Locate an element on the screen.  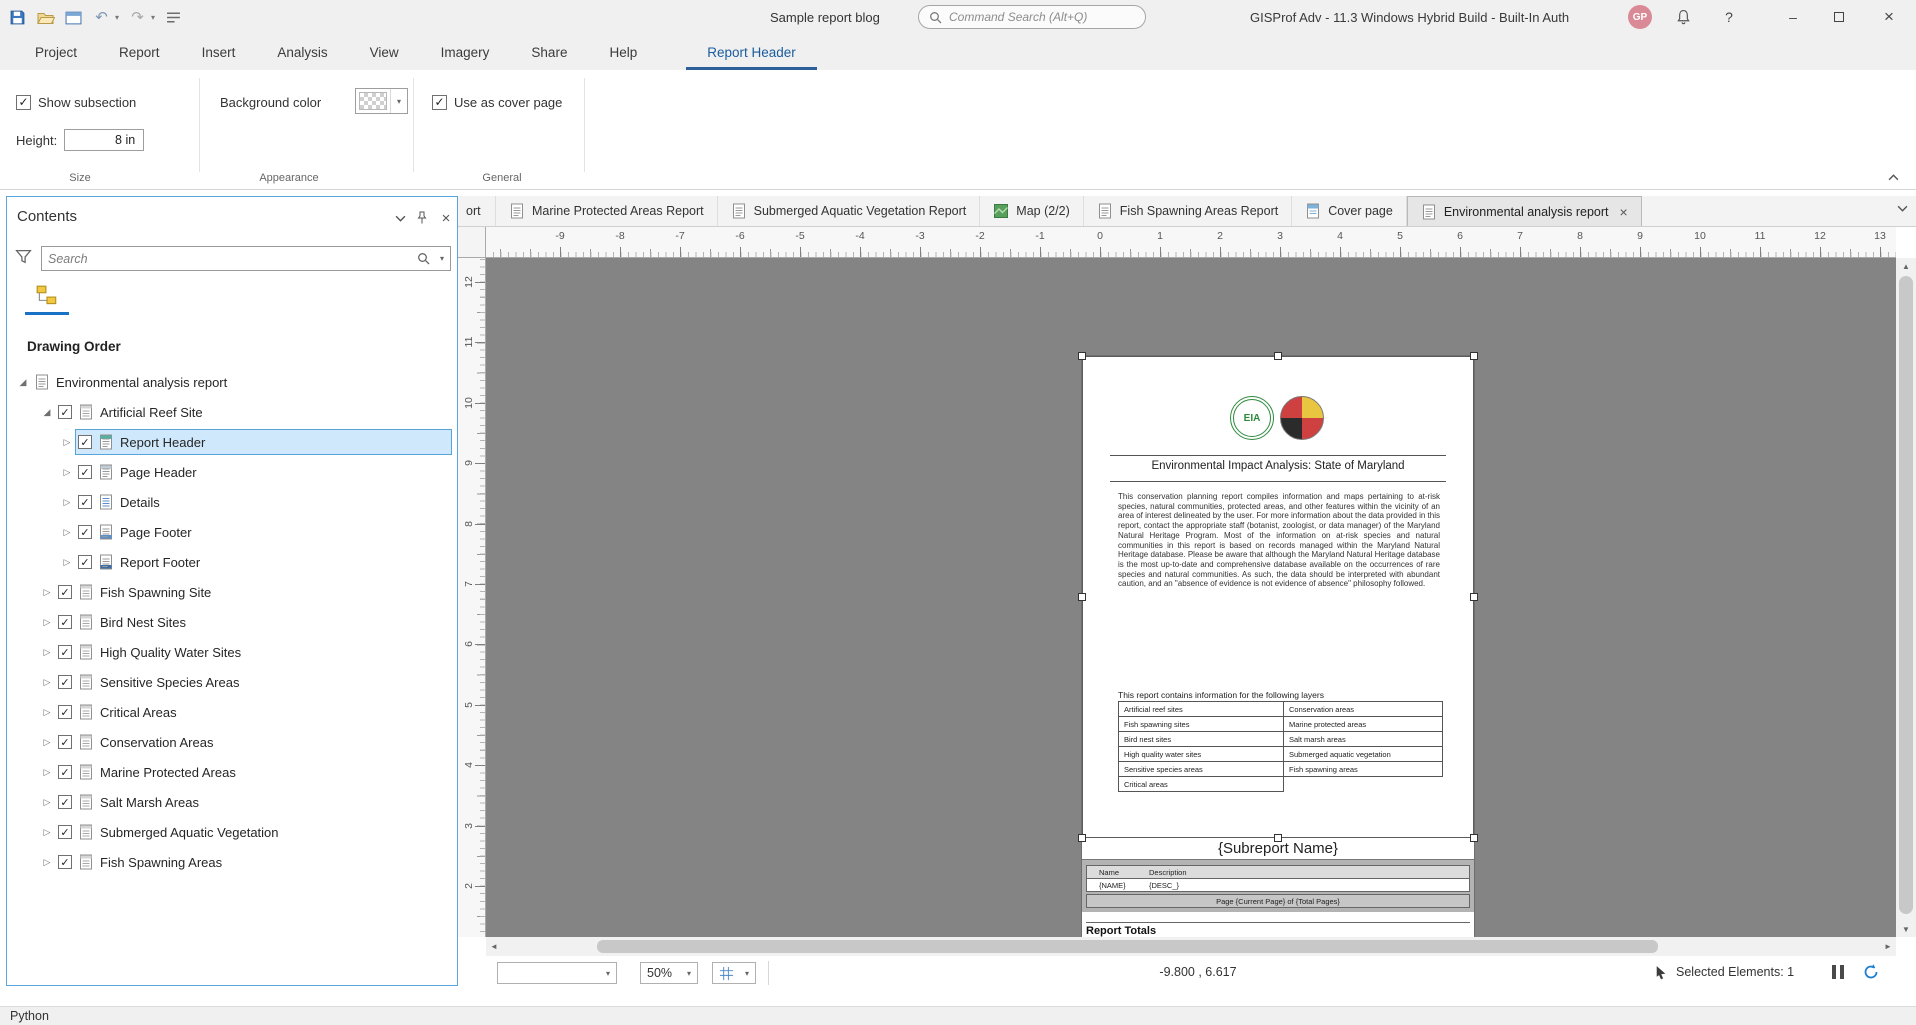
ribbon-tab-report-header: Report Header is located at coordinates (751, 52).